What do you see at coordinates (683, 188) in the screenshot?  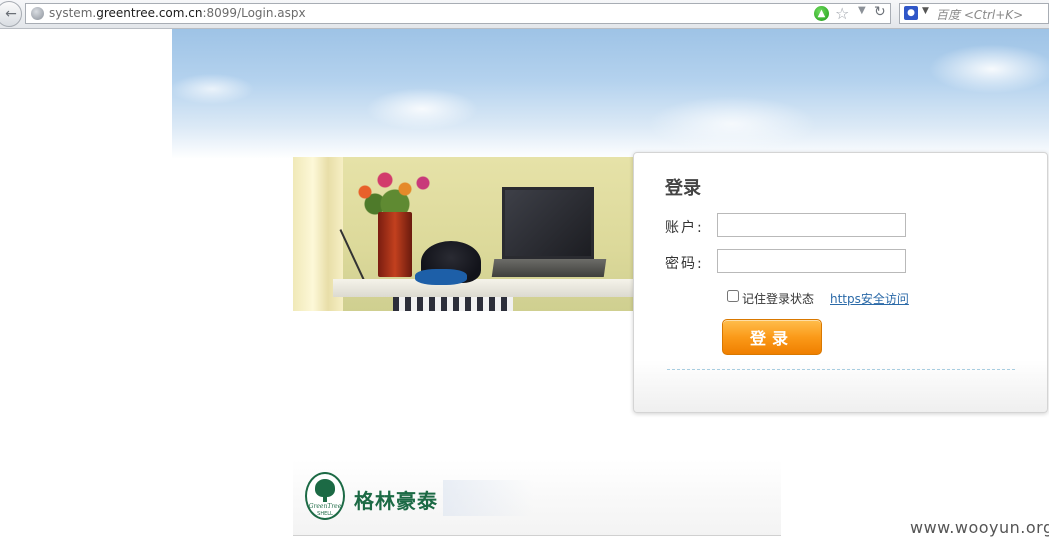 I see `login-title: 登录` at bounding box center [683, 188].